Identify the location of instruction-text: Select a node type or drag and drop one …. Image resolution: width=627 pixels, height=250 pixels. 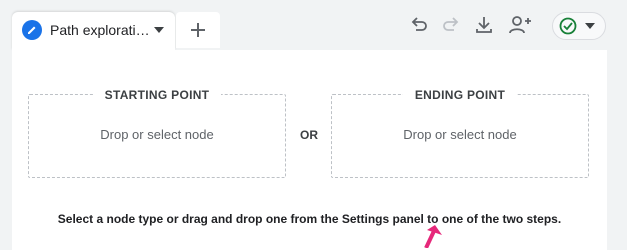
(309, 219).